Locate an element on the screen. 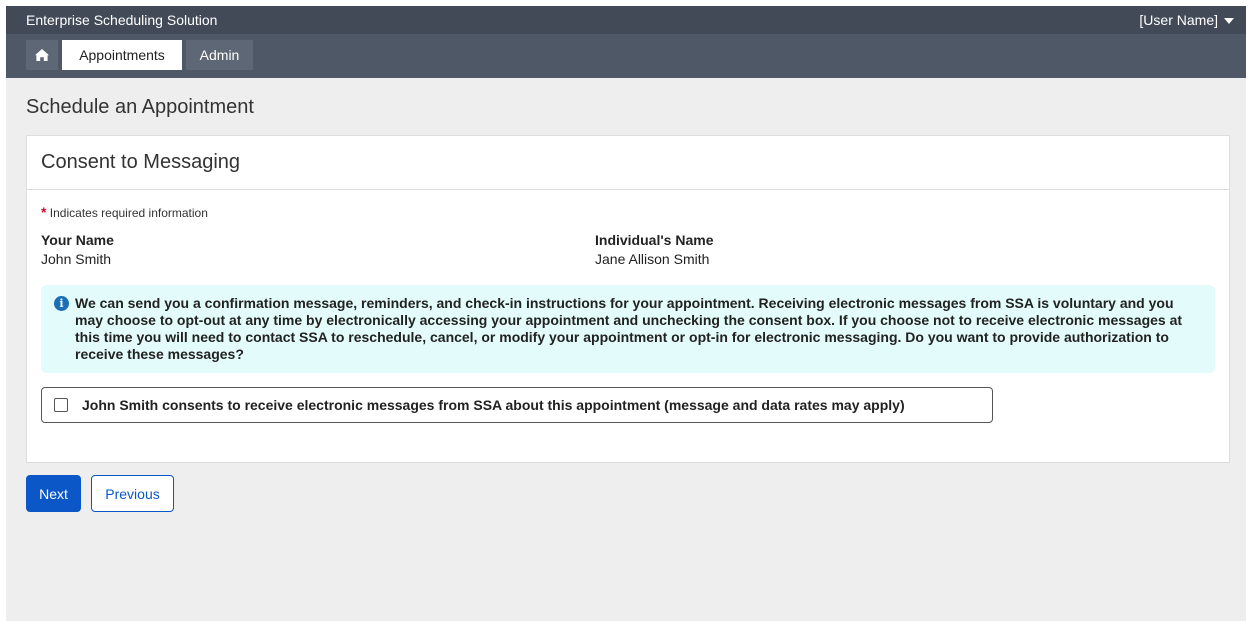 This screenshot has width=1252, height=621. nav-tab-appointments-label: Appointments is located at coordinates (122, 55).